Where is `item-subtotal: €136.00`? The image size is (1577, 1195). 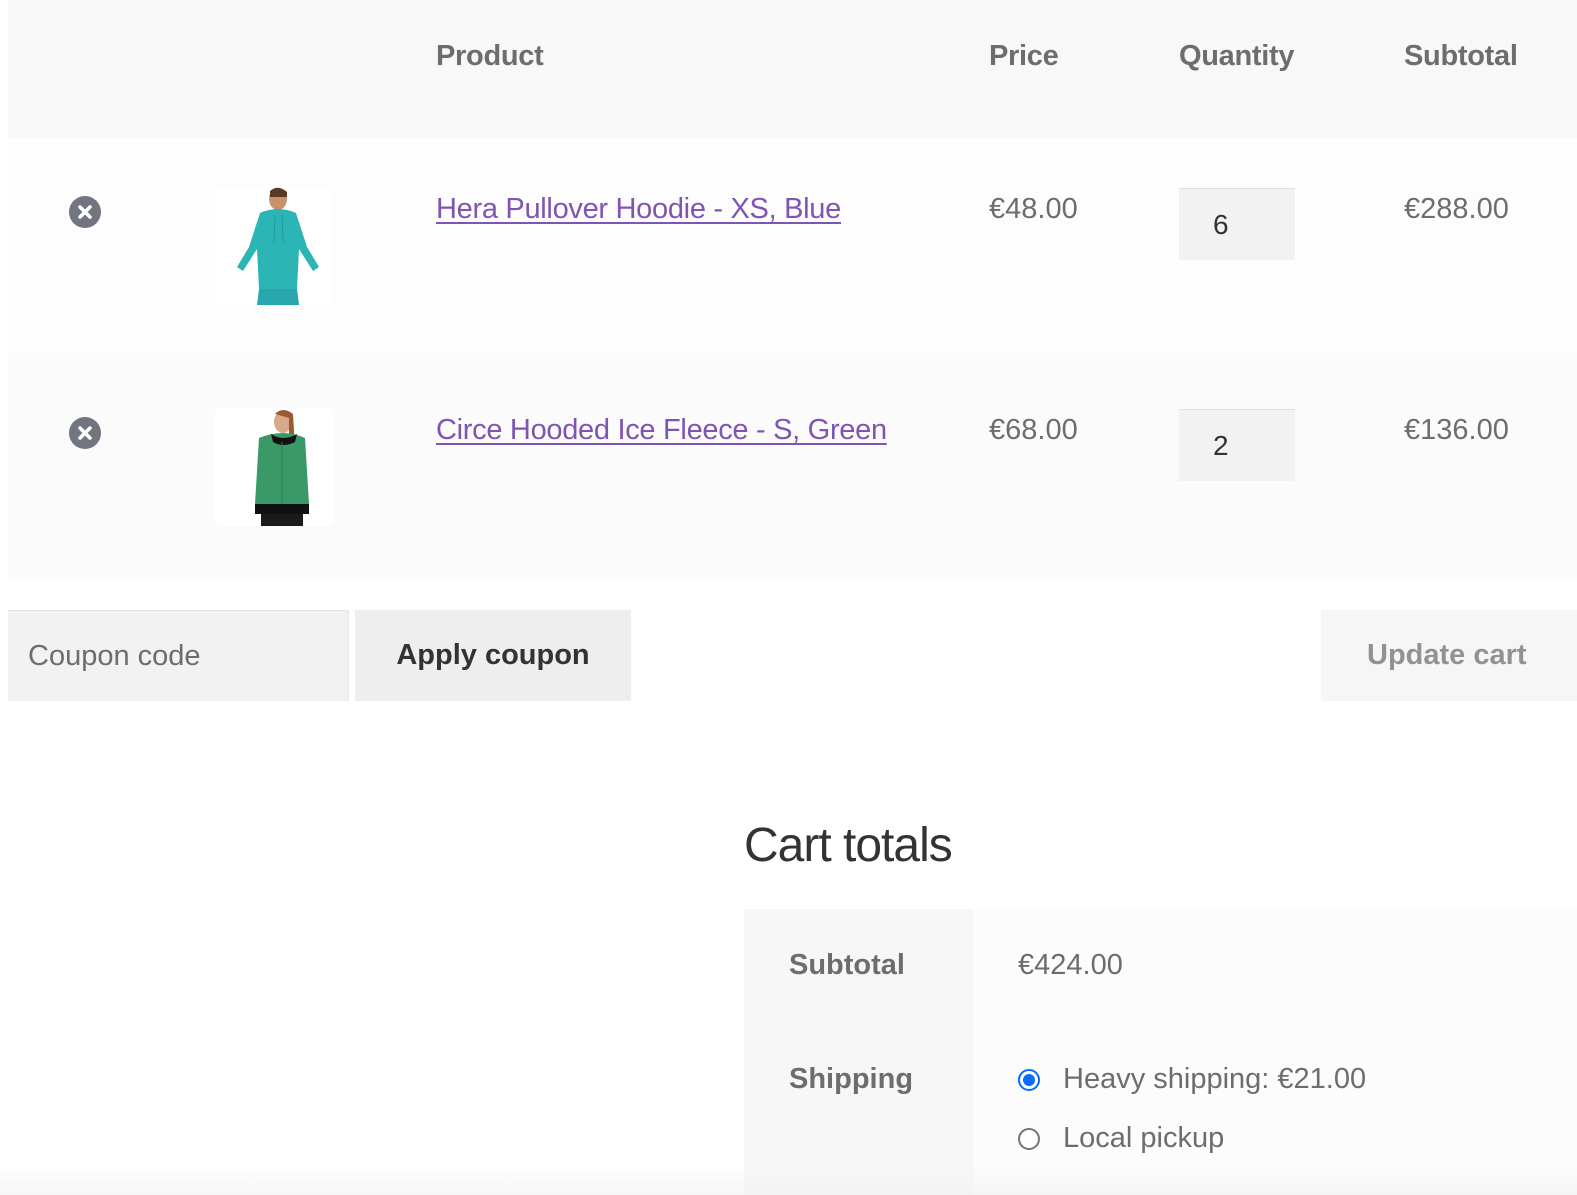
item-subtotal: €136.00 is located at coordinates (1456, 430).